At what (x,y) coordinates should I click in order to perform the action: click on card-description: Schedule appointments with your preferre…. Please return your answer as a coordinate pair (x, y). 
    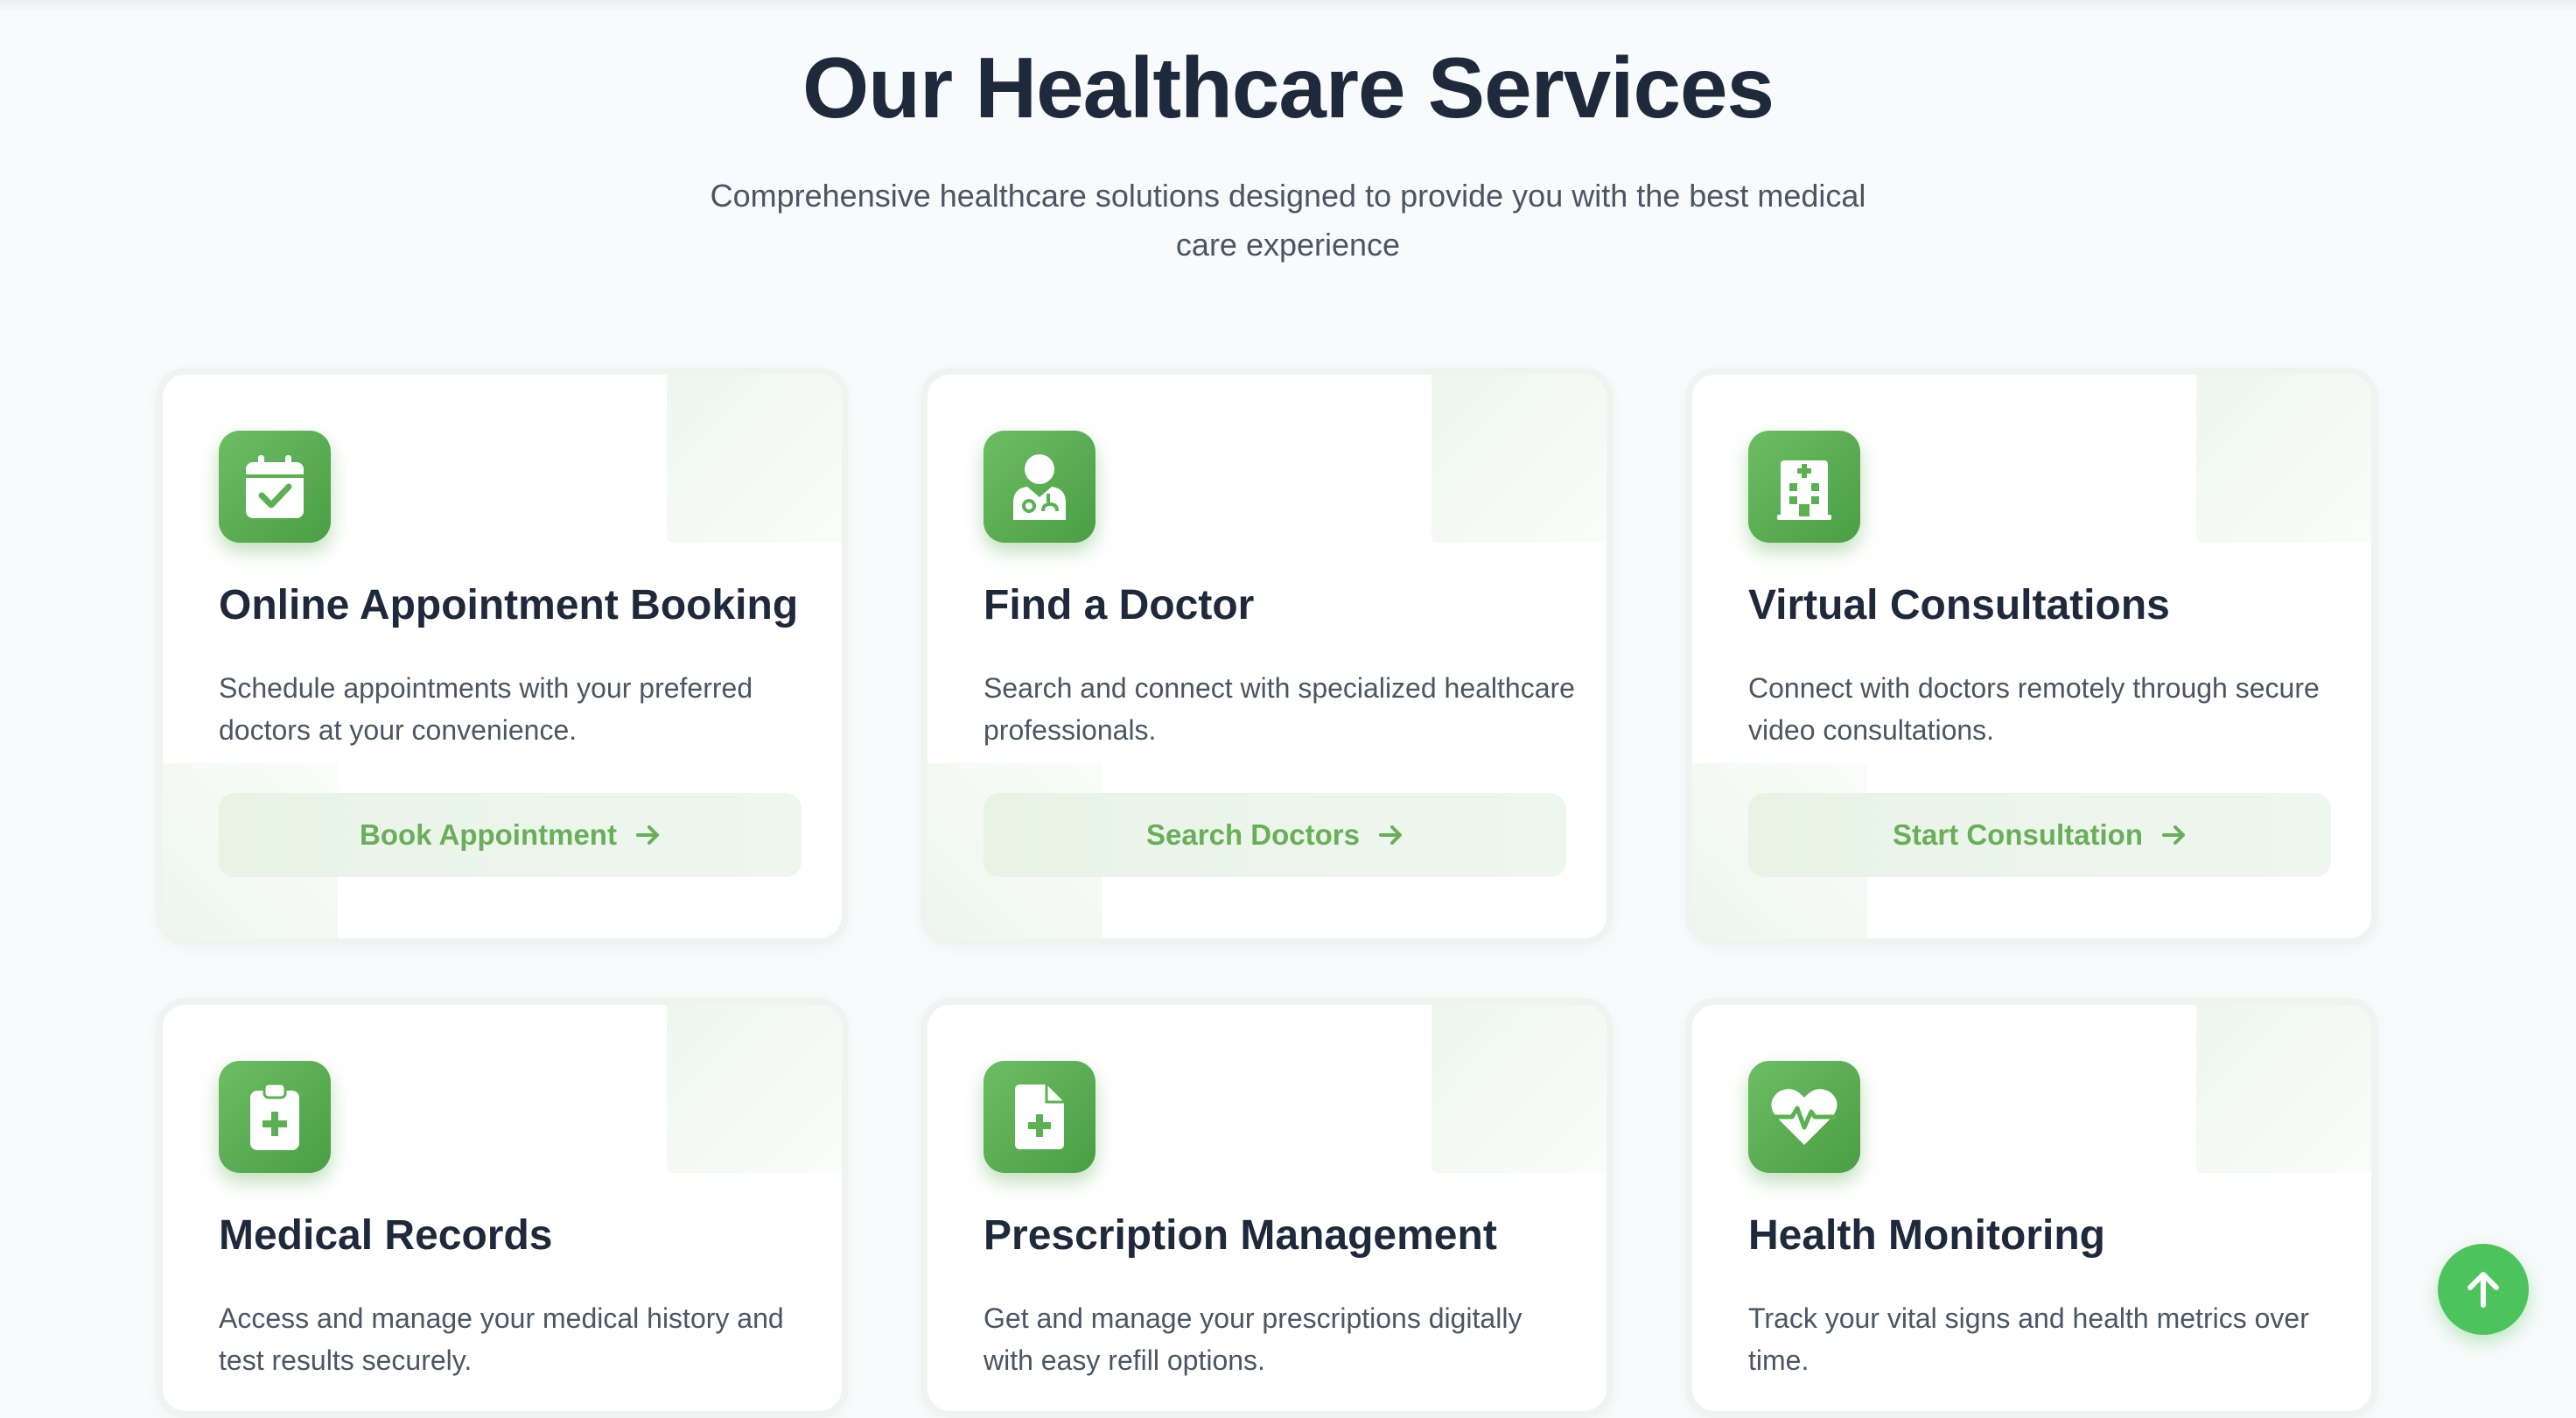
    Looking at the image, I should click on (486, 709).